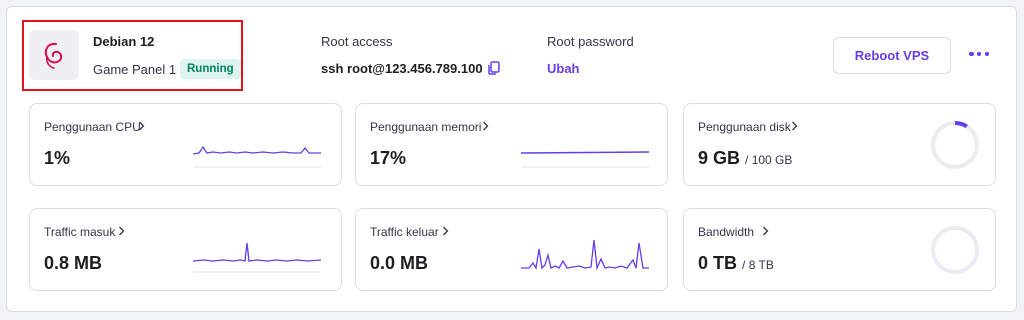 Image resolution: width=1024 pixels, height=320 pixels. I want to click on bandwidth-value: 0 TB / 8 TB, so click(736, 263).